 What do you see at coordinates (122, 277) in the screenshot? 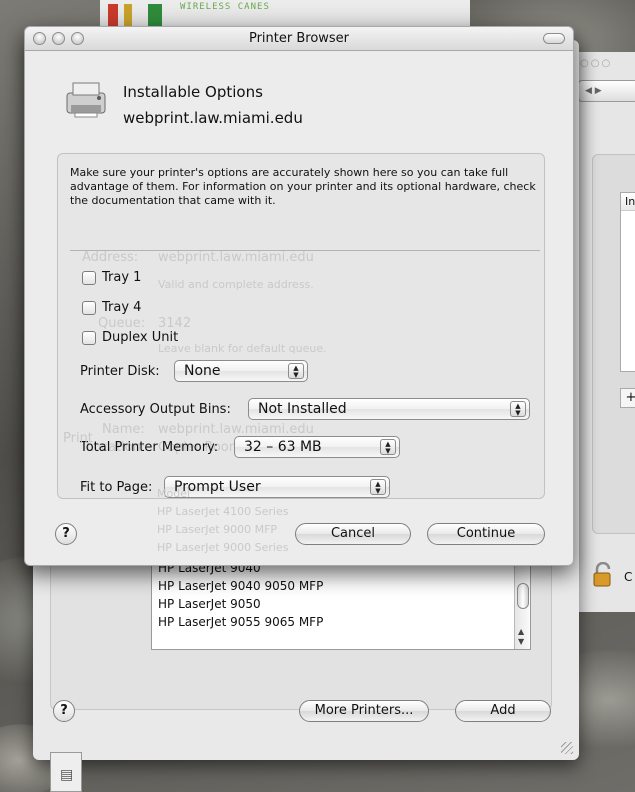
I see `tray-1-label: Tray 1` at bounding box center [122, 277].